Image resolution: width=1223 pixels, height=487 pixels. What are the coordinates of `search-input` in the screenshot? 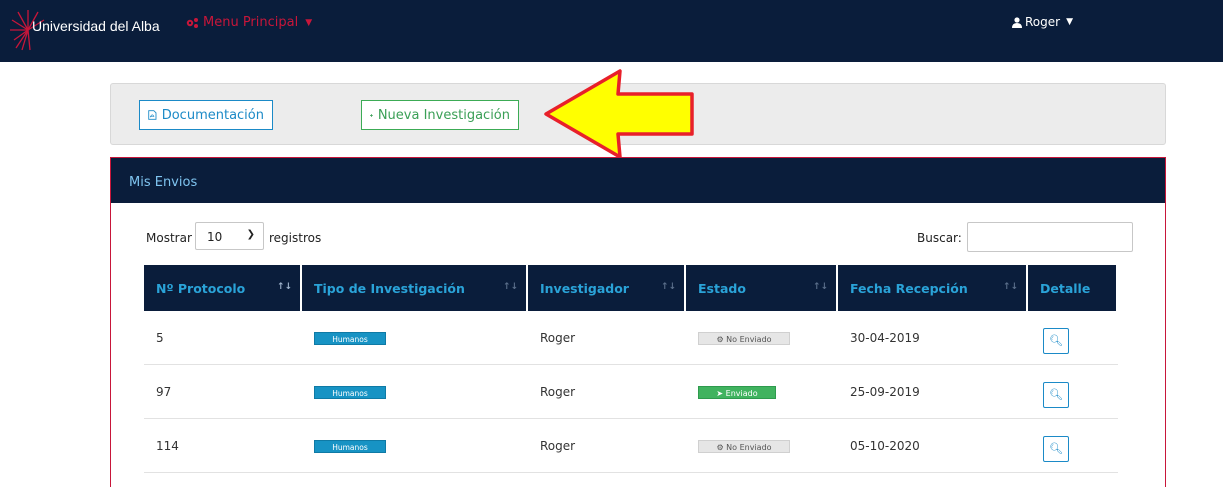 It's located at (1050, 237).